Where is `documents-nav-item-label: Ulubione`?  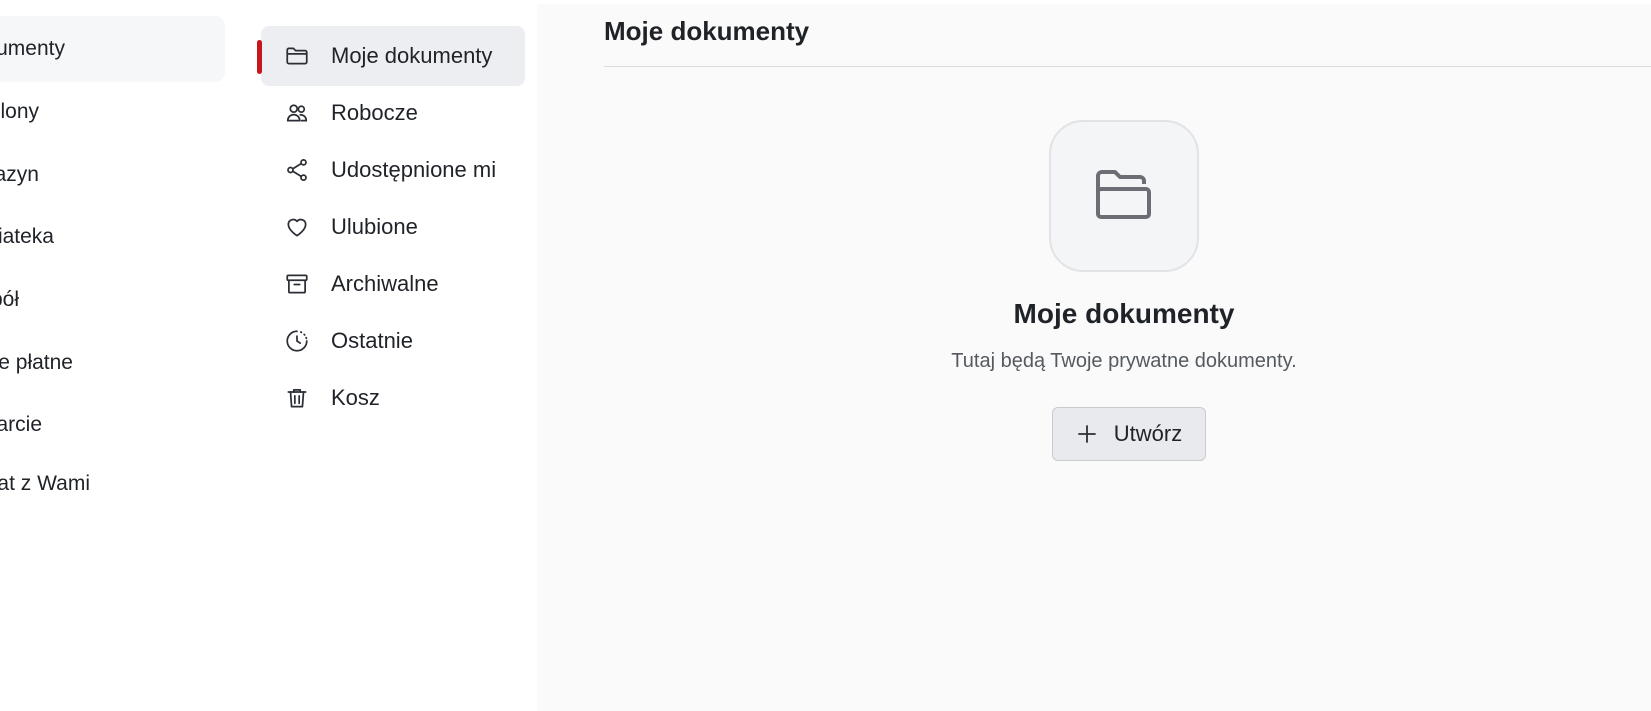
documents-nav-item-label: Ulubione is located at coordinates (374, 226).